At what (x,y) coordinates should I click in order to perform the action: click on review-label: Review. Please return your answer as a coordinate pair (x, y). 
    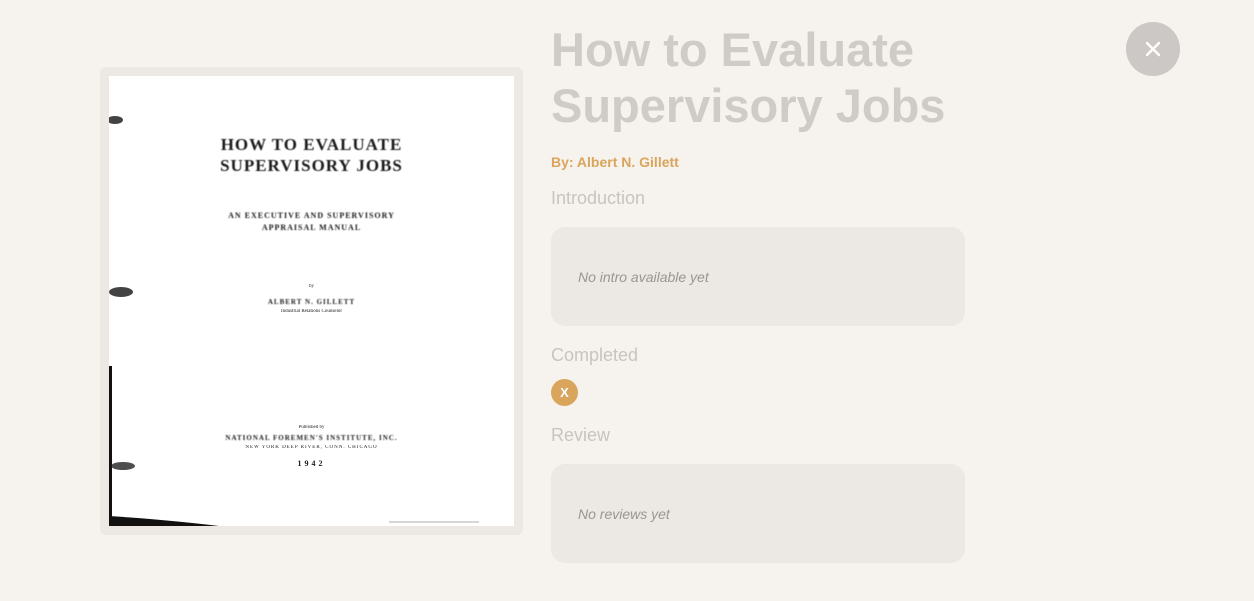
    Looking at the image, I should click on (581, 435).